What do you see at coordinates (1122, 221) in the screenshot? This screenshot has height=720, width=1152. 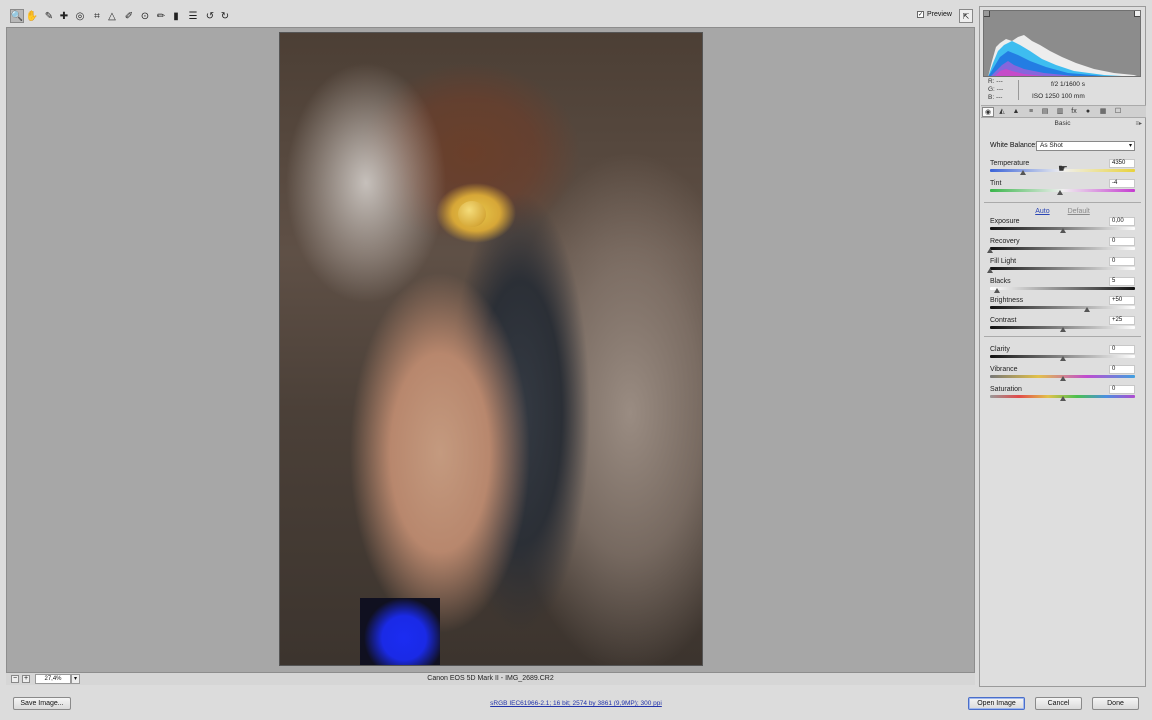 I see `exposure-value-field: 0,00` at bounding box center [1122, 221].